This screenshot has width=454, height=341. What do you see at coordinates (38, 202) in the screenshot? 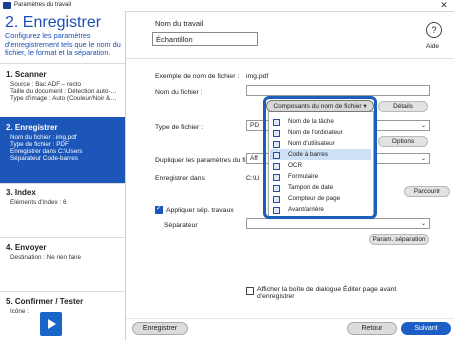
I see `nav-step-detail: Éléments d'index : 6` at bounding box center [38, 202].